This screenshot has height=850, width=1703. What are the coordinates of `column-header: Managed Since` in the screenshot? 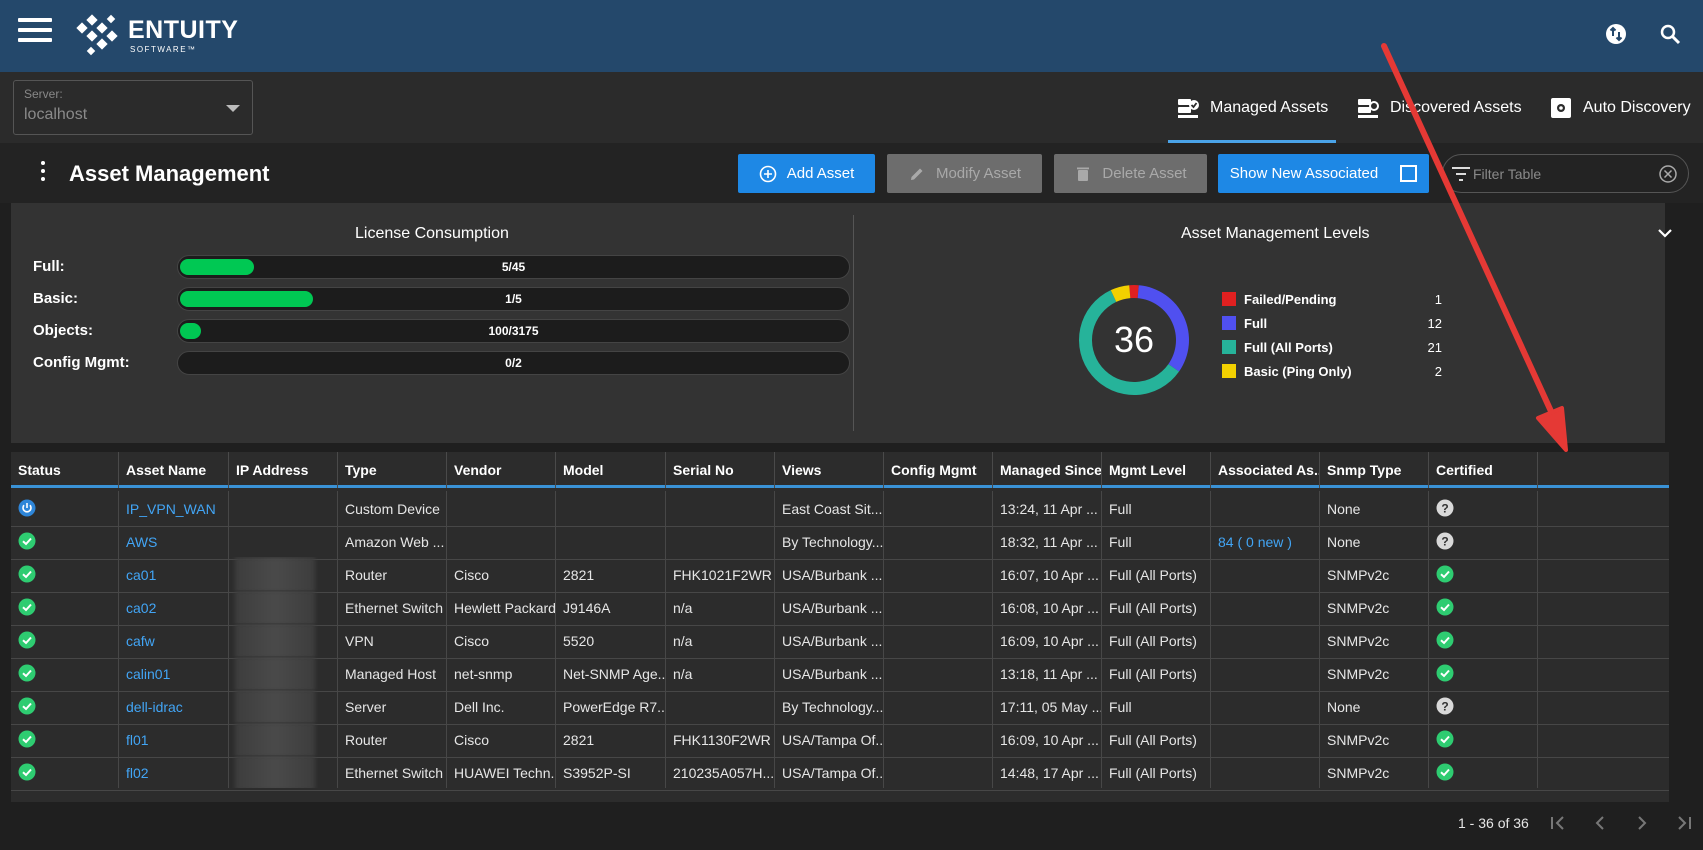 It's located at (1047, 470).